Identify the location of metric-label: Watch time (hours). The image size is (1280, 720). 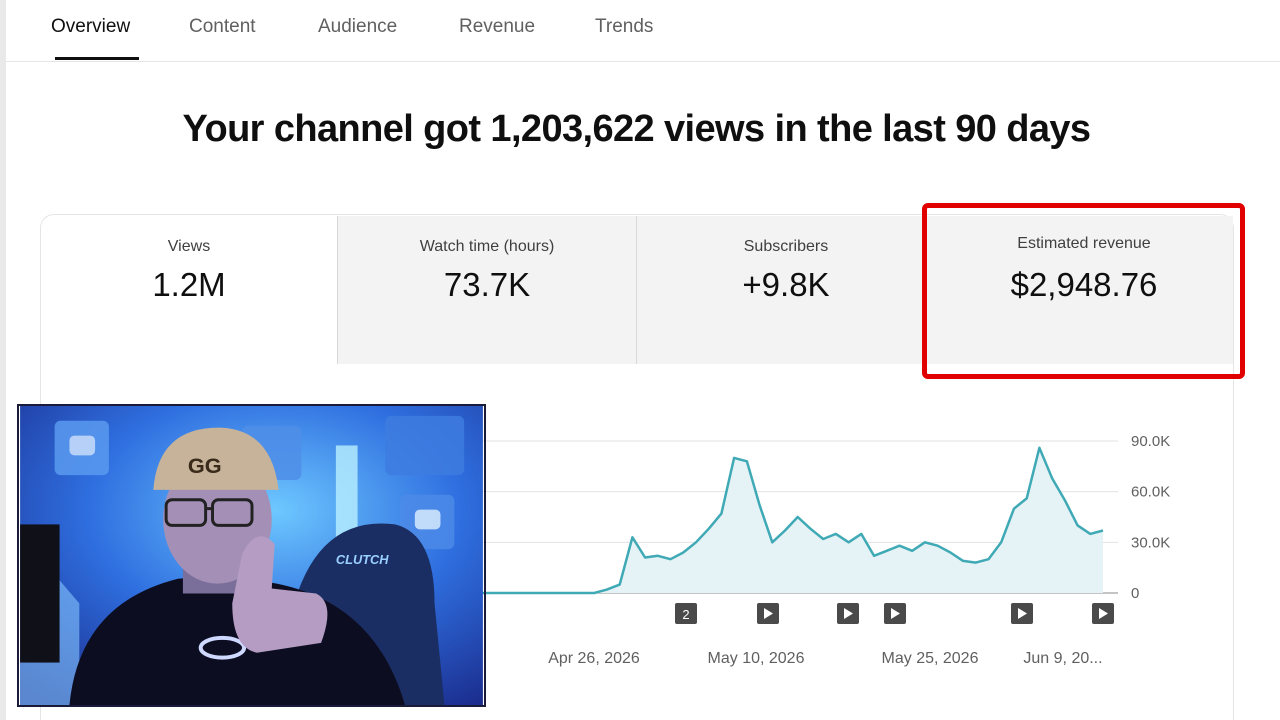
(487, 246).